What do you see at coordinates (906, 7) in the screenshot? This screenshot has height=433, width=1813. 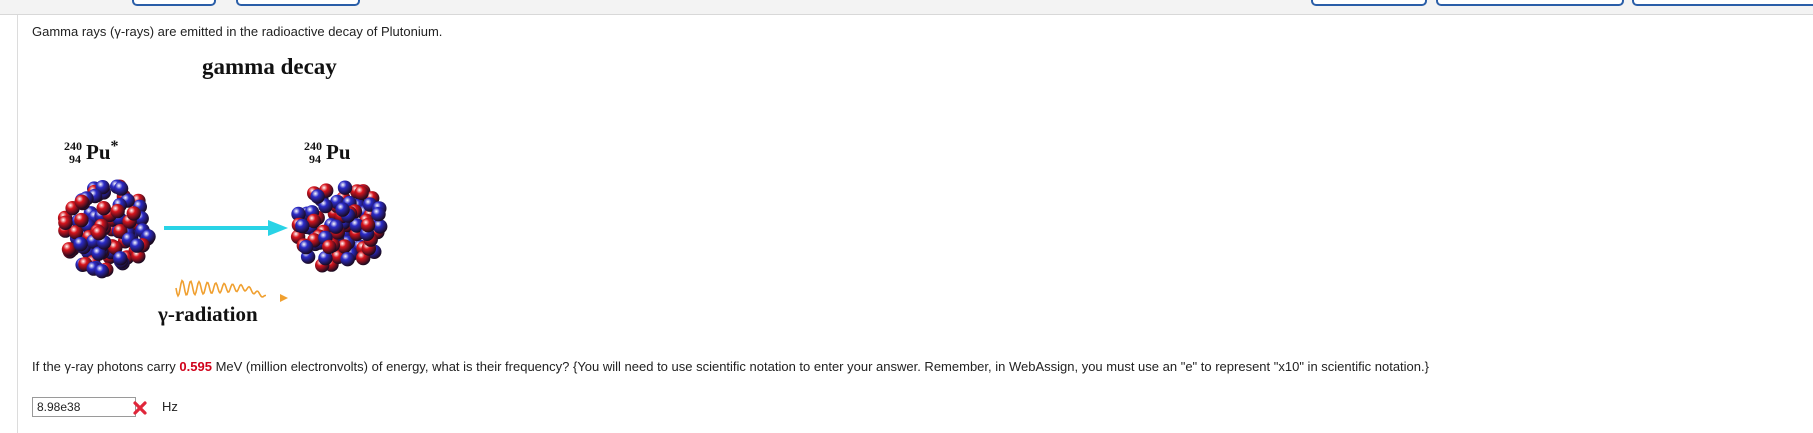 I see `top-toolbar` at bounding box center [906, 7].